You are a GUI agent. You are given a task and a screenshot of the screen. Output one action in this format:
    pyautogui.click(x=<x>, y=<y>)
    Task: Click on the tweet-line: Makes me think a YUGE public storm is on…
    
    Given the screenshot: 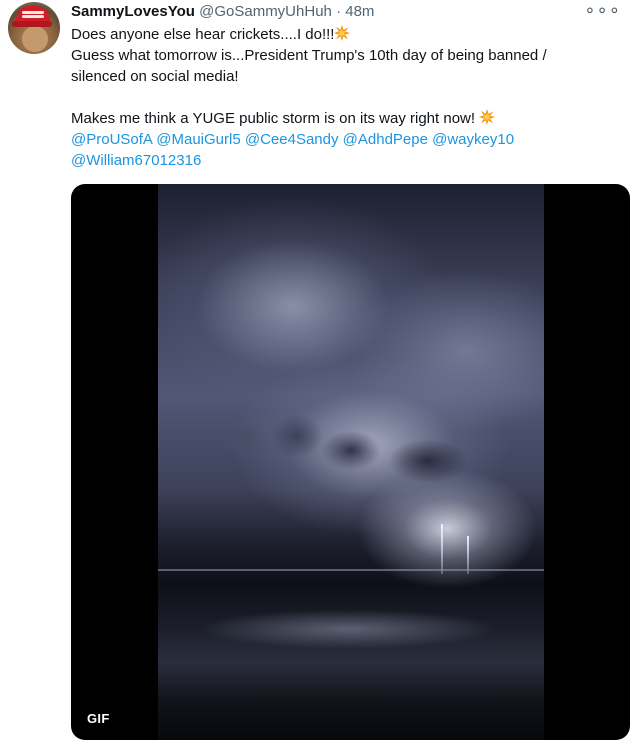 What is the action you would take?
    pyautogui.click(x=347, y=118)
    